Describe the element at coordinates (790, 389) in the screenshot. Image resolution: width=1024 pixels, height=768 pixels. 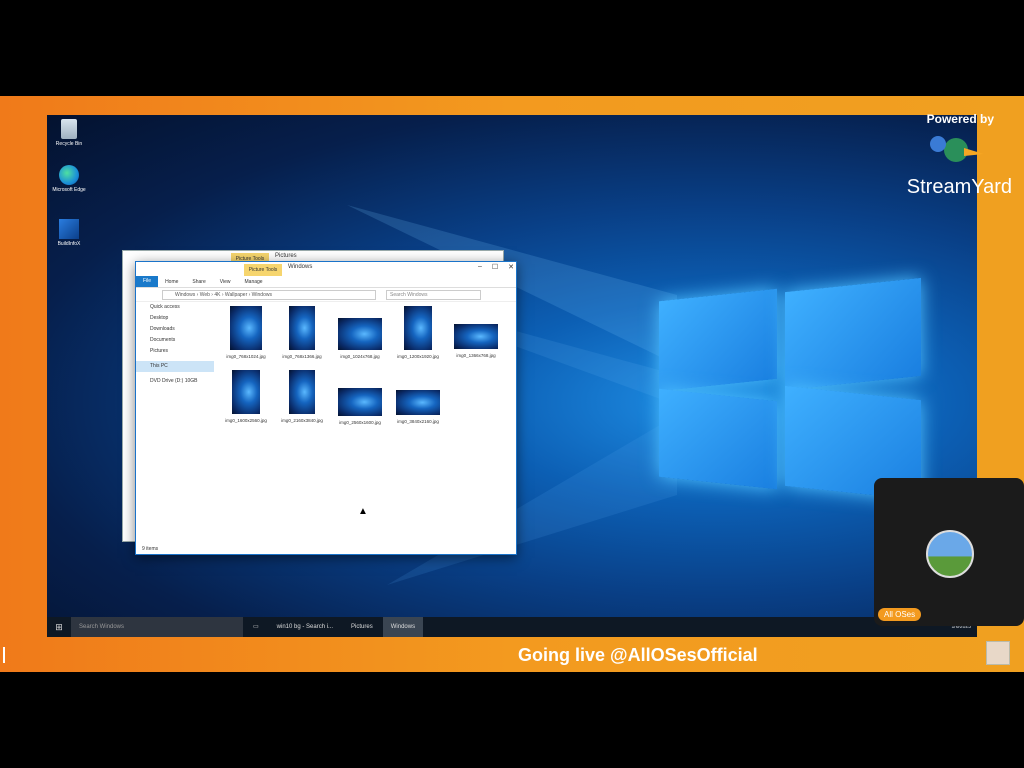
I see `windows-logo-wallpaper` at that location.